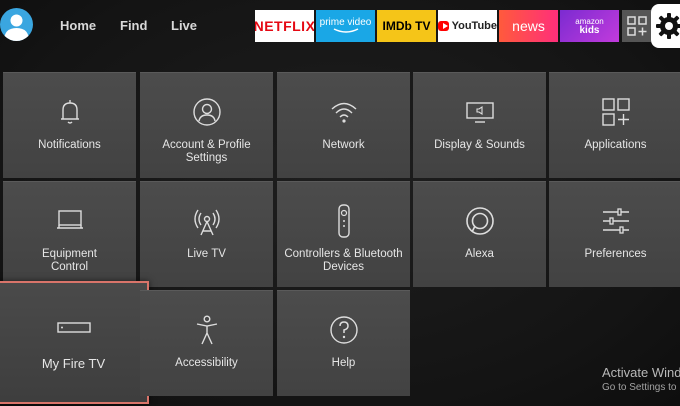  What do you see at coordinates (16, 27) in the screenshot?
I see `avatar-person-icon` at bounding box center [16, 27].